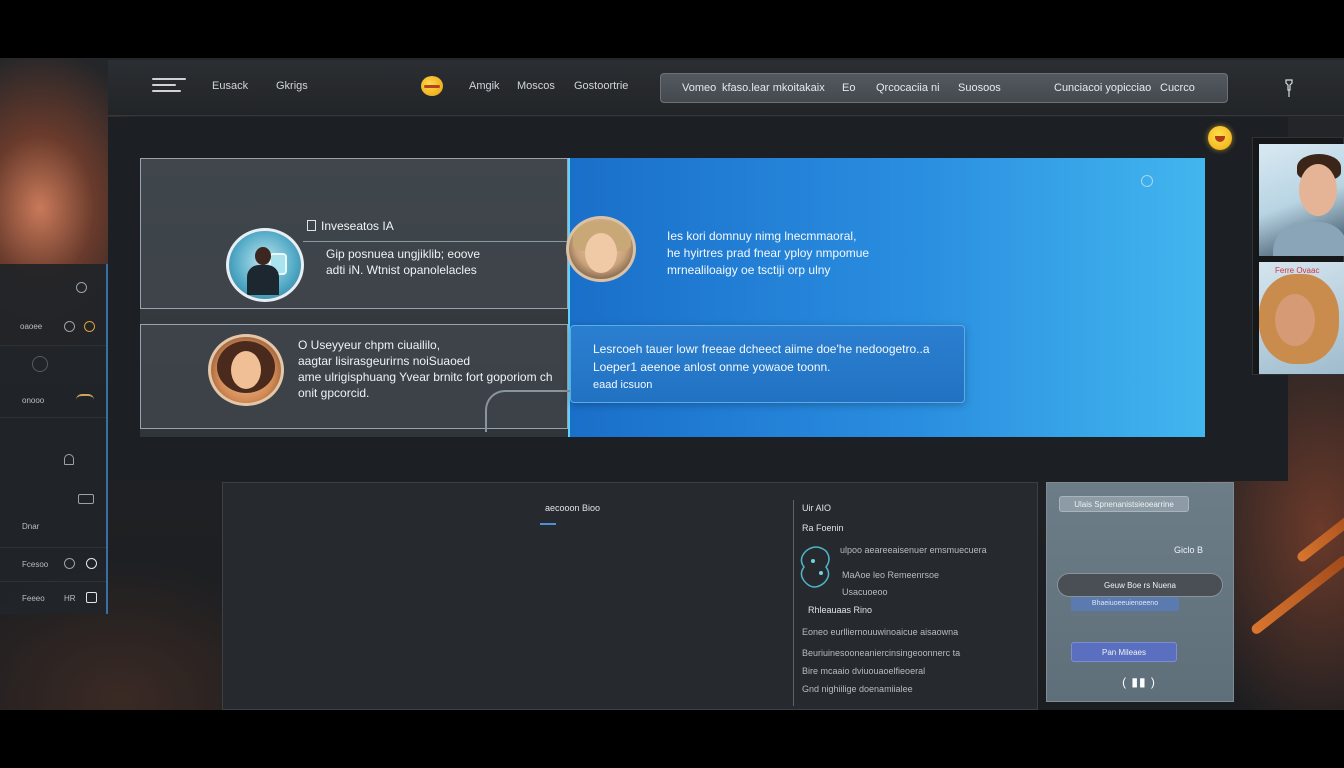 Image resolution: width=1344 pixels, height=768 pixels. Describe the element at coordinates (1103, 88) in the screenshot. I see `search-segment: Cunciacoi yopicciao` at that location.